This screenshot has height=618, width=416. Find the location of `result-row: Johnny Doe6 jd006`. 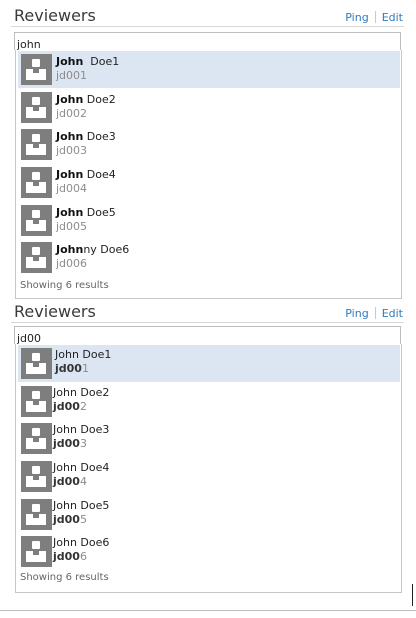

result-row: Johnny Doe6 jd006 is located at coordinates (209, 257).